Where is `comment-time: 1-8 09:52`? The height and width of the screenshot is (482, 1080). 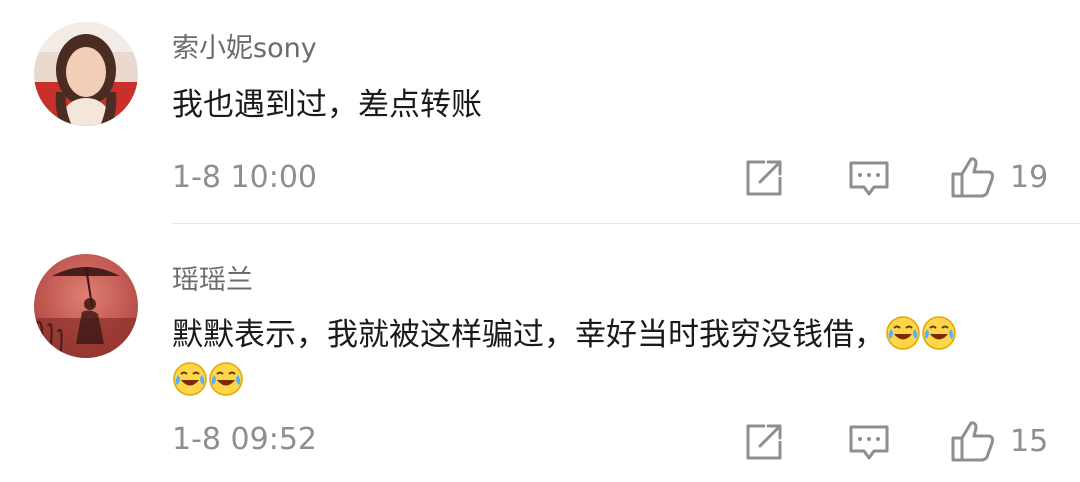 comment-time: 1-8 09:52 is located at coordinates (244, 439).